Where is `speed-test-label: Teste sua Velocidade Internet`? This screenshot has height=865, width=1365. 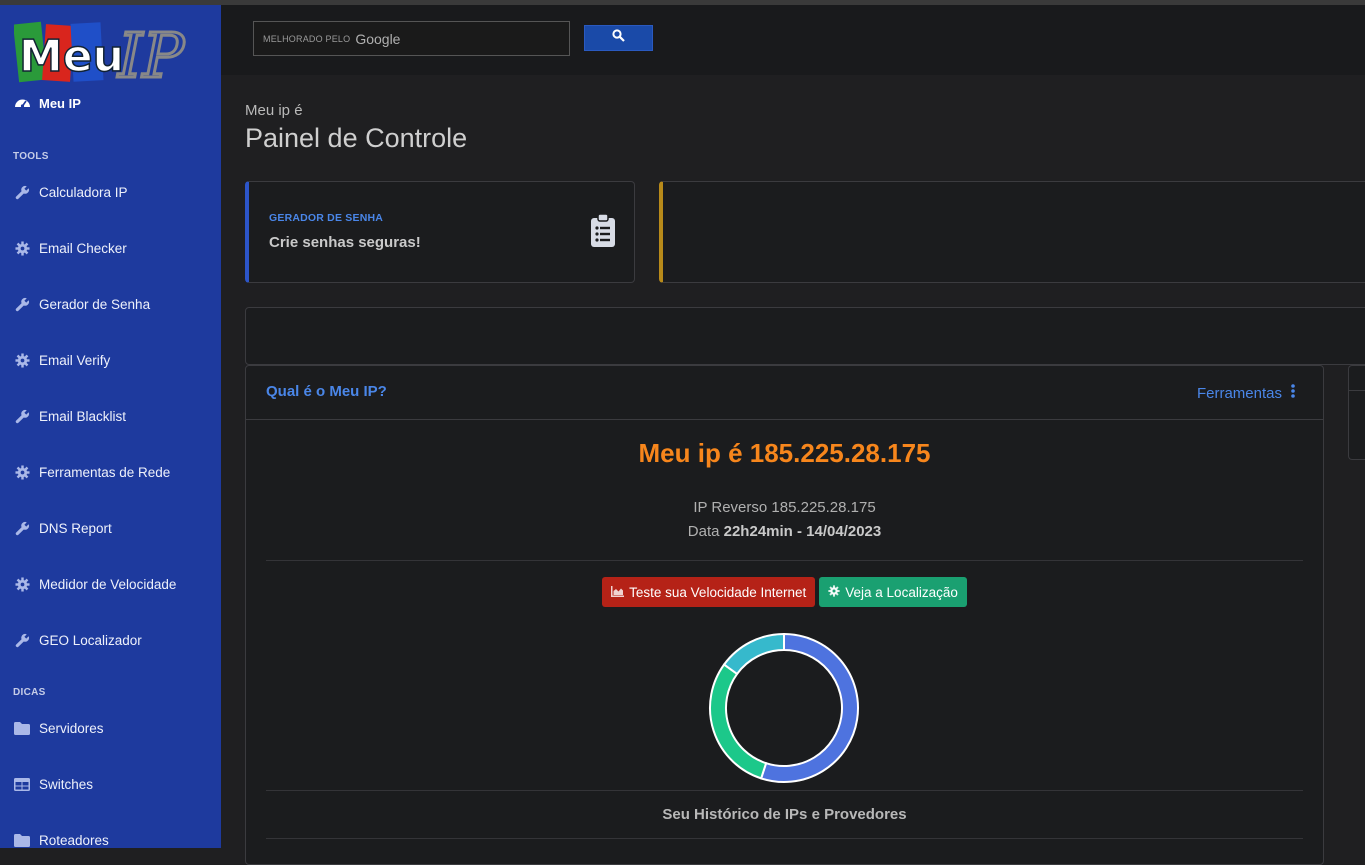
speed-test-label: Teste sua Velocidade Internet is located at coordinates (718, 592).